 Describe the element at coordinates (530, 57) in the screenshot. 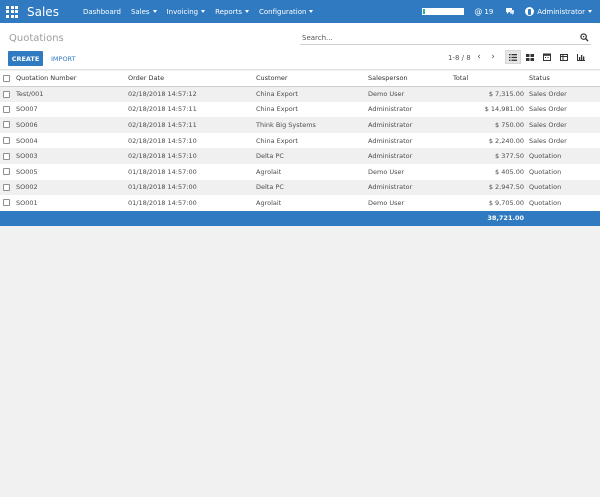

I see `kanban-view-icon` at that location.